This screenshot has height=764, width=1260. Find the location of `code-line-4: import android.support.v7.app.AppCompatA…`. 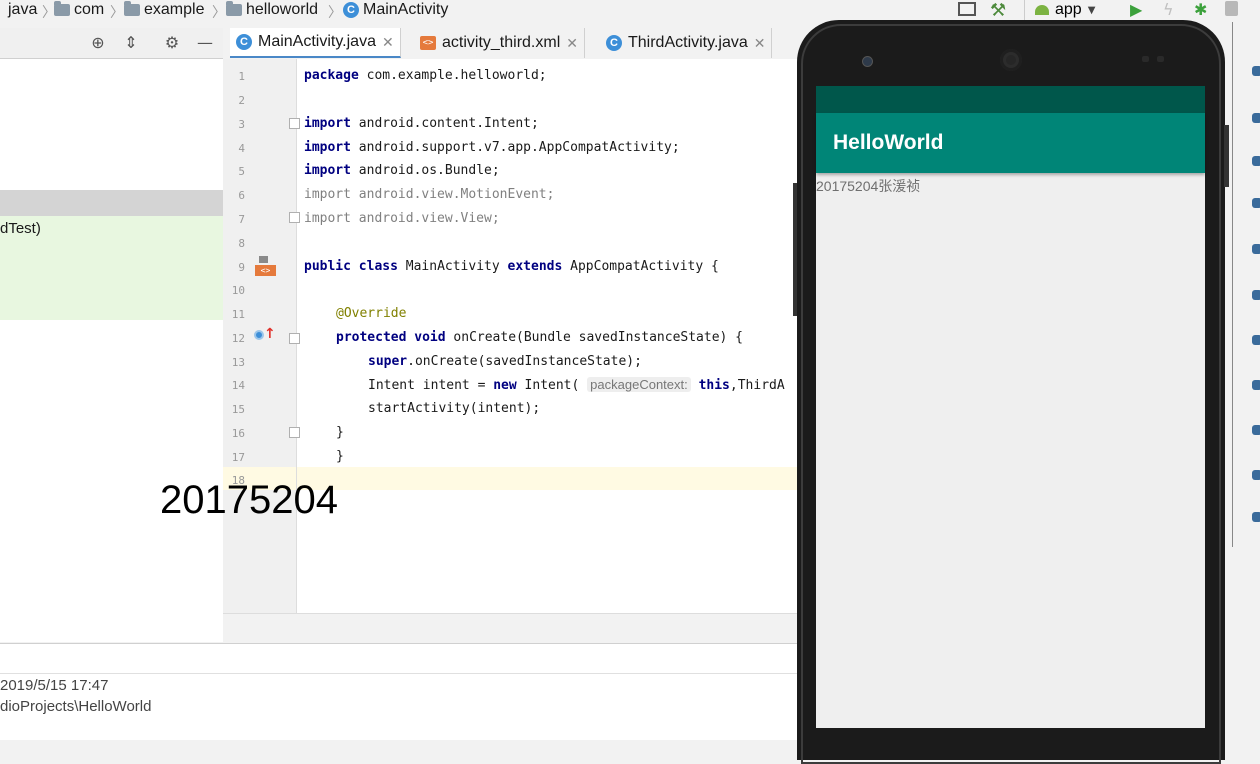

code-line-4: import android.support.v7.app.AppCompatA… is located at coordinates (492, 147).